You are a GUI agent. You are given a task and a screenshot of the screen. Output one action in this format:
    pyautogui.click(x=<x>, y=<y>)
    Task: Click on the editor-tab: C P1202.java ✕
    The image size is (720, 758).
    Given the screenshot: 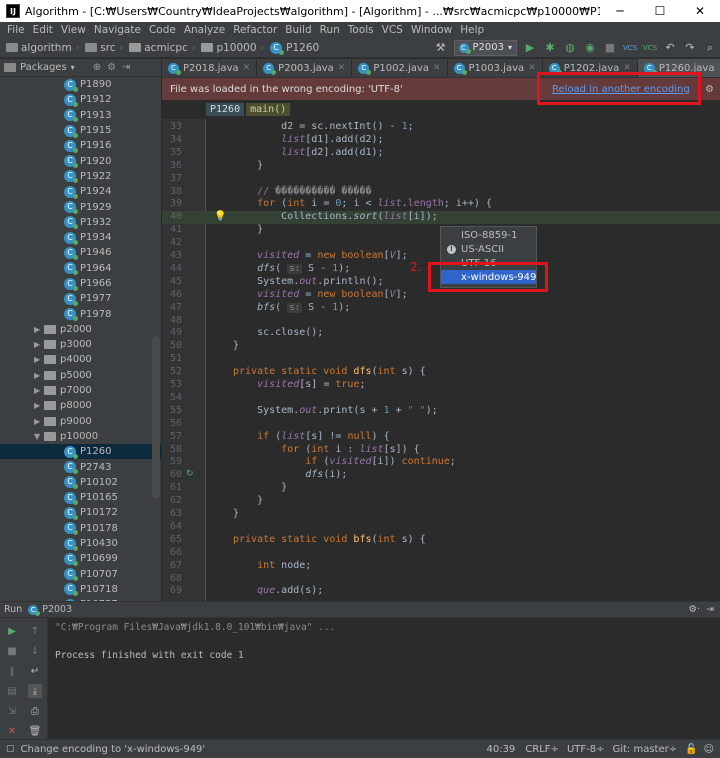 What is the action you would take?
    pyautogui.click(x=590, y=68)
    